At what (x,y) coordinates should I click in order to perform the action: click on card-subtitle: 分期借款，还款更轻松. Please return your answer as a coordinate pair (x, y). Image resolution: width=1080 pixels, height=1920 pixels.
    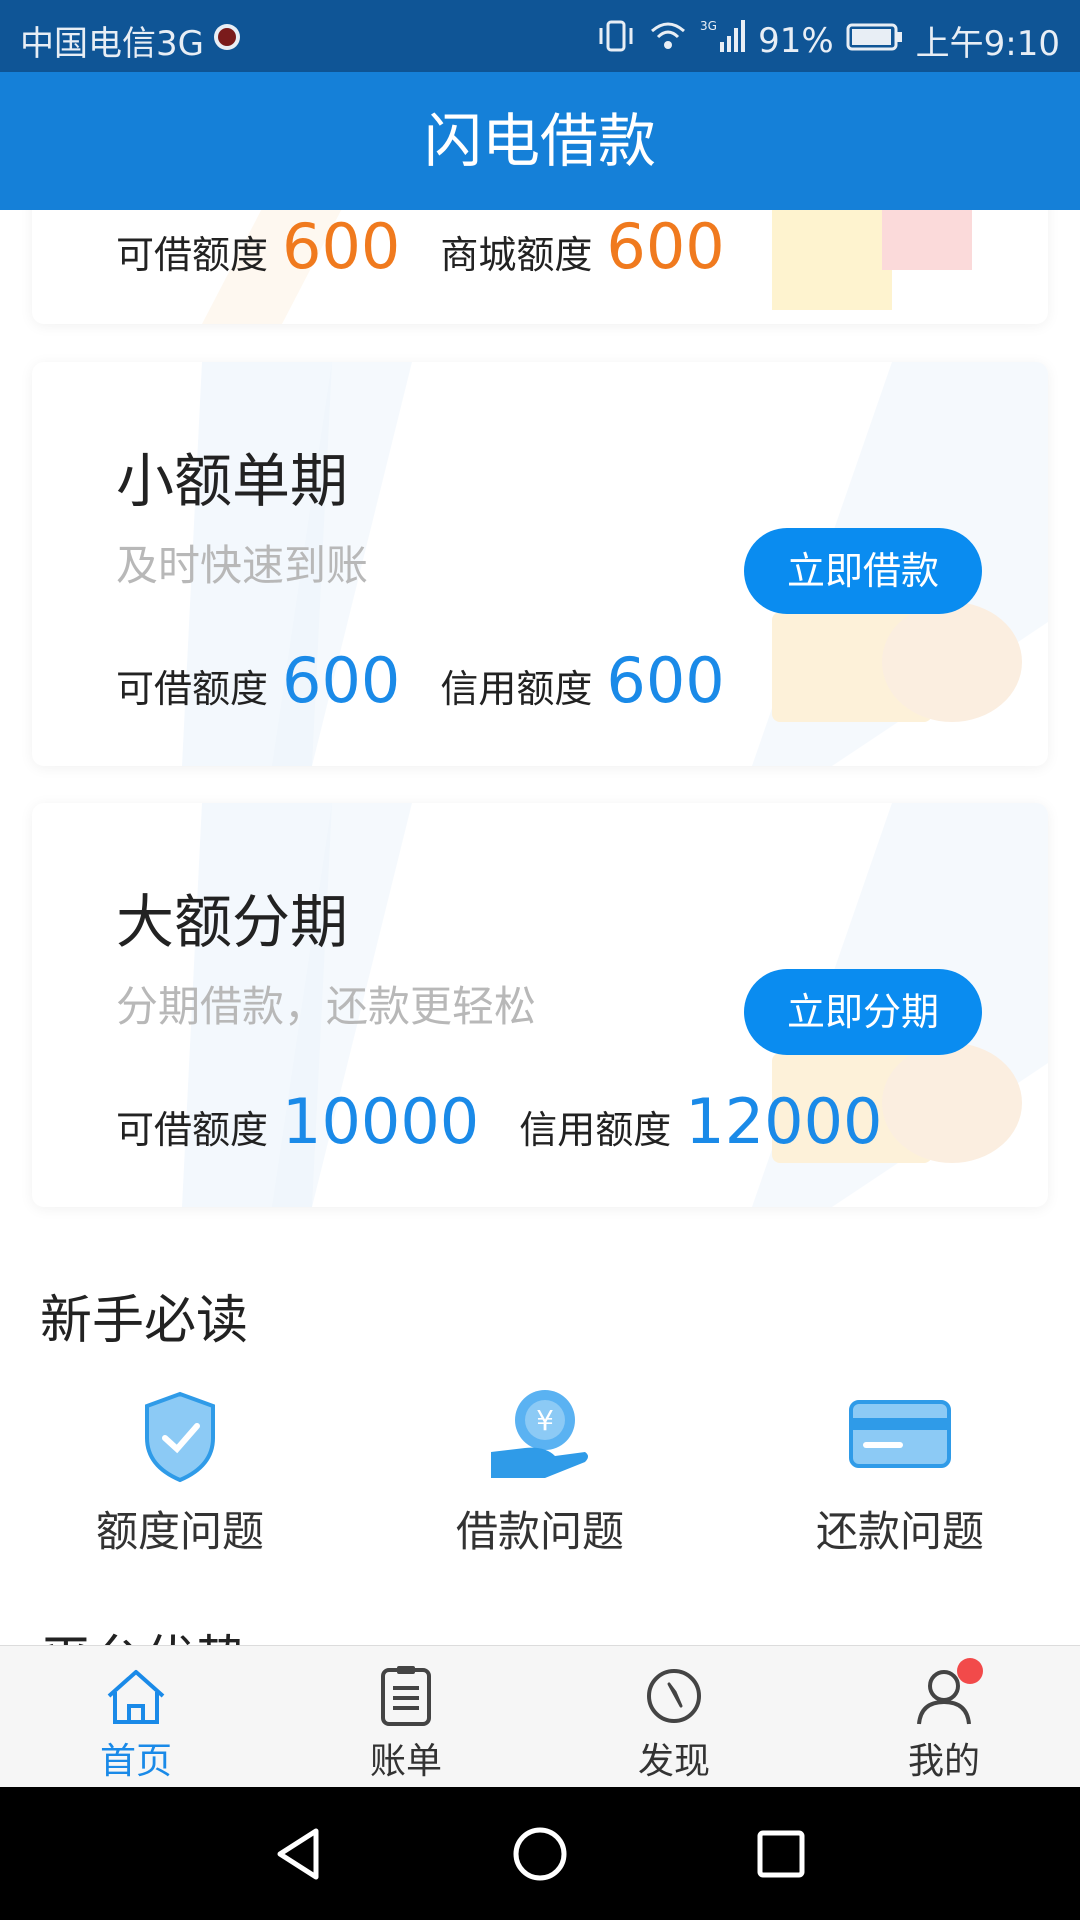
    Looking at the image, I should click on (326, 1006).